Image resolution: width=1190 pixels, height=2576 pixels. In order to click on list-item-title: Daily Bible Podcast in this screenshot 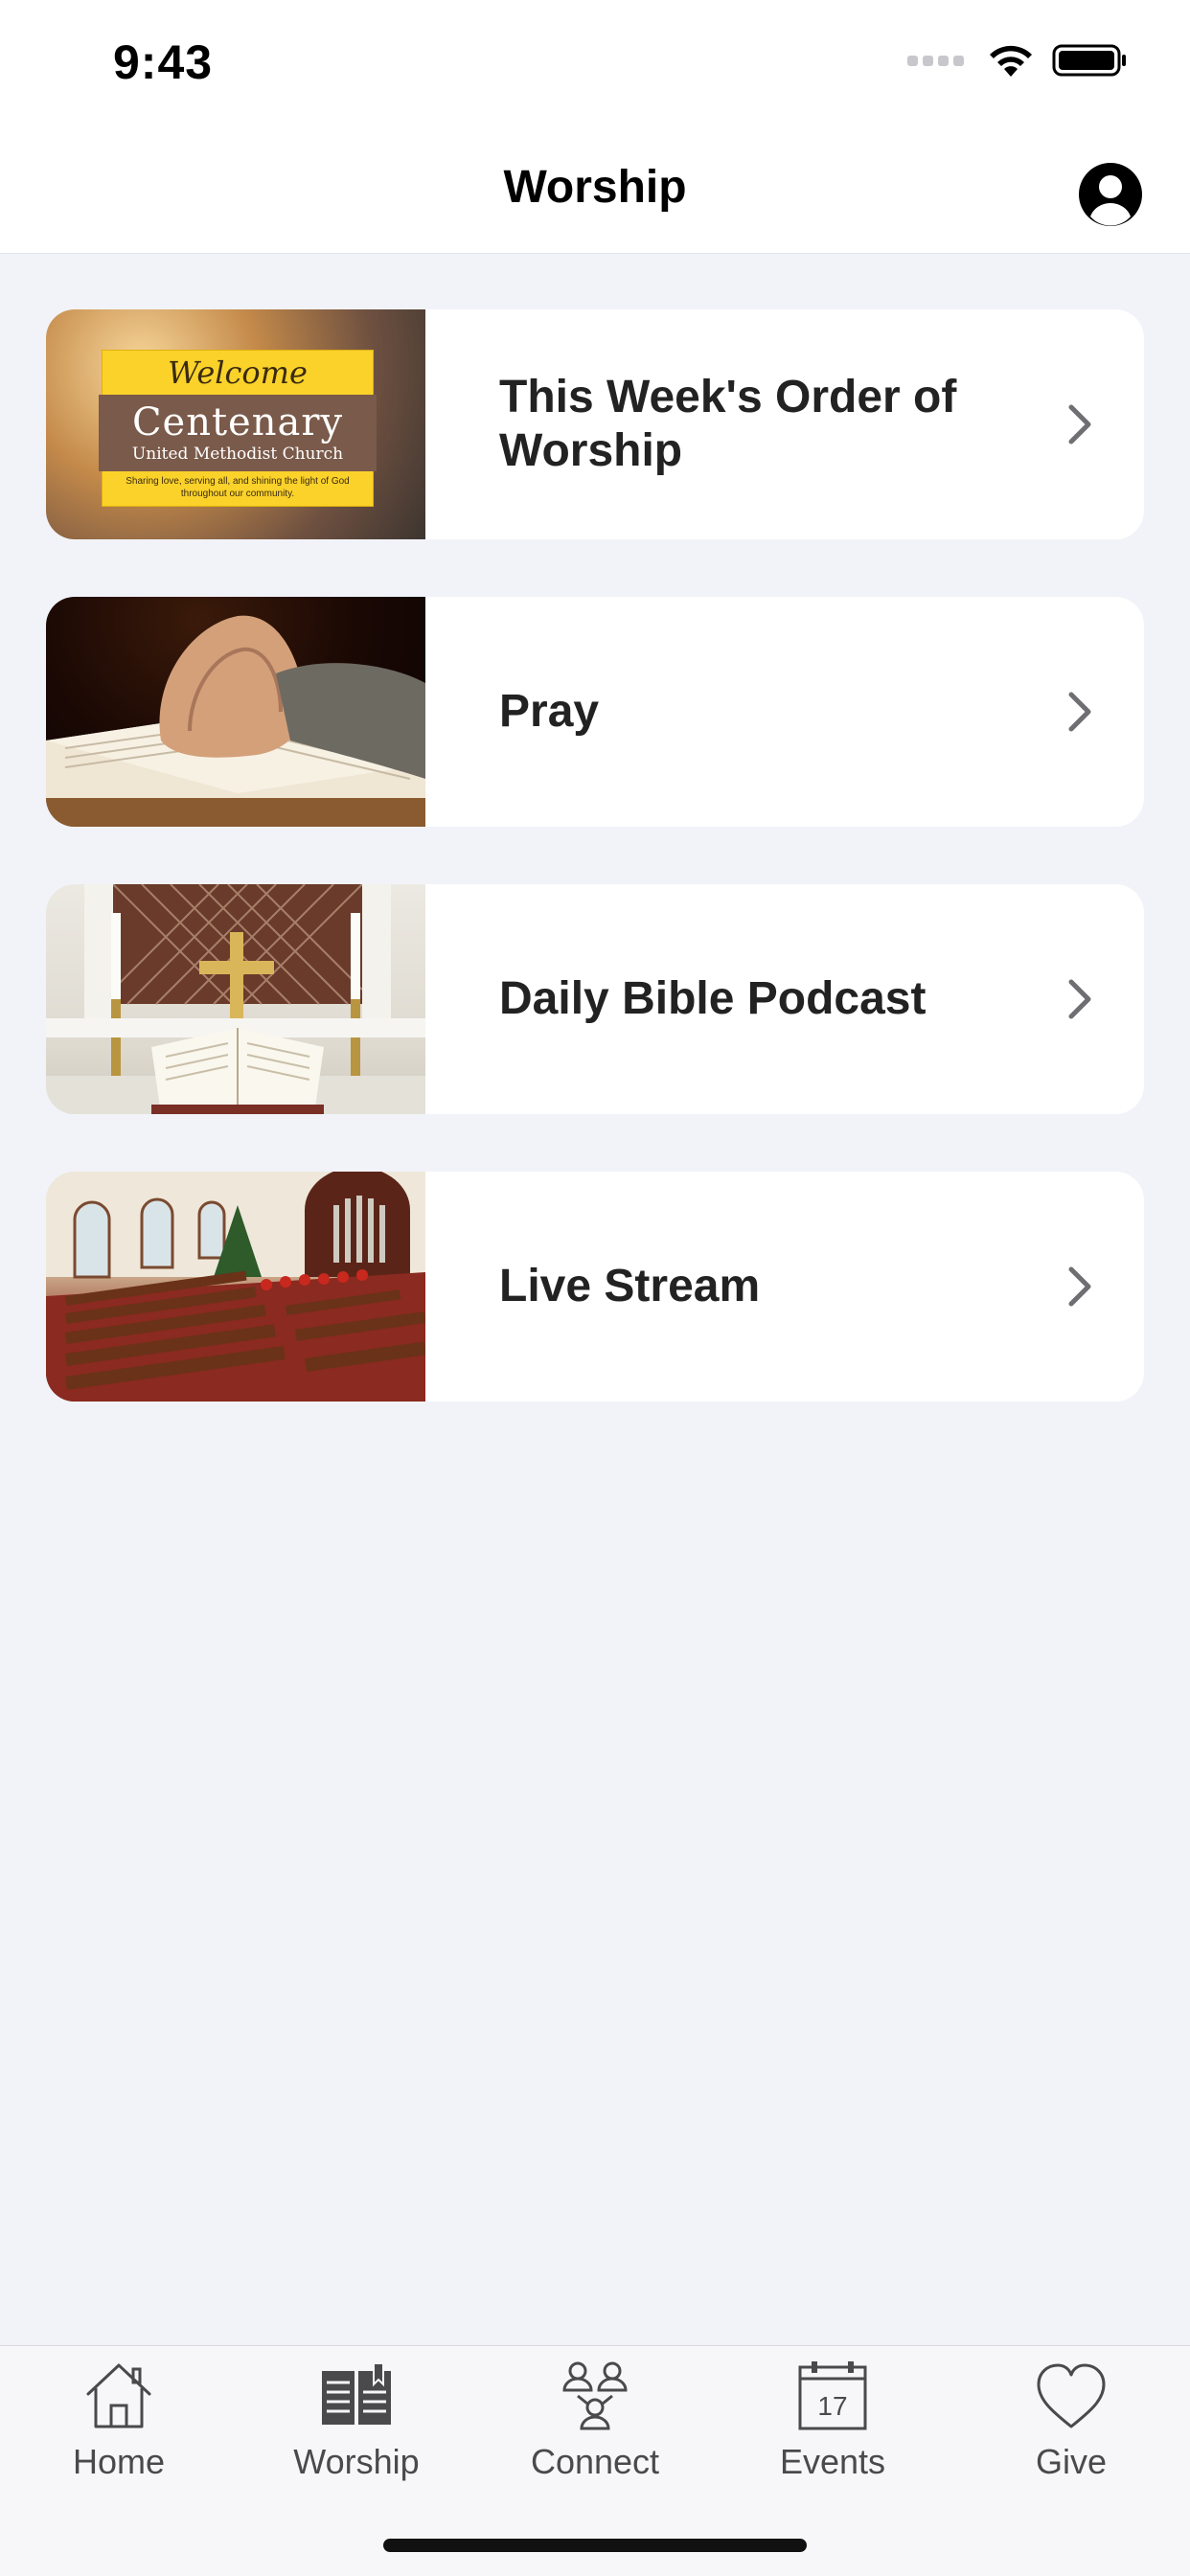, I will do `click(713, 998)`.